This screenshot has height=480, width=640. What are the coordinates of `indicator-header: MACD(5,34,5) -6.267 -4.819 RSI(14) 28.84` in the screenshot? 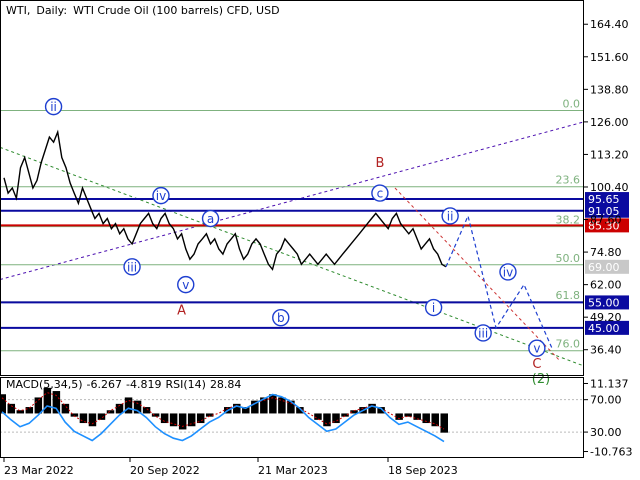 It's located at (125, 384).